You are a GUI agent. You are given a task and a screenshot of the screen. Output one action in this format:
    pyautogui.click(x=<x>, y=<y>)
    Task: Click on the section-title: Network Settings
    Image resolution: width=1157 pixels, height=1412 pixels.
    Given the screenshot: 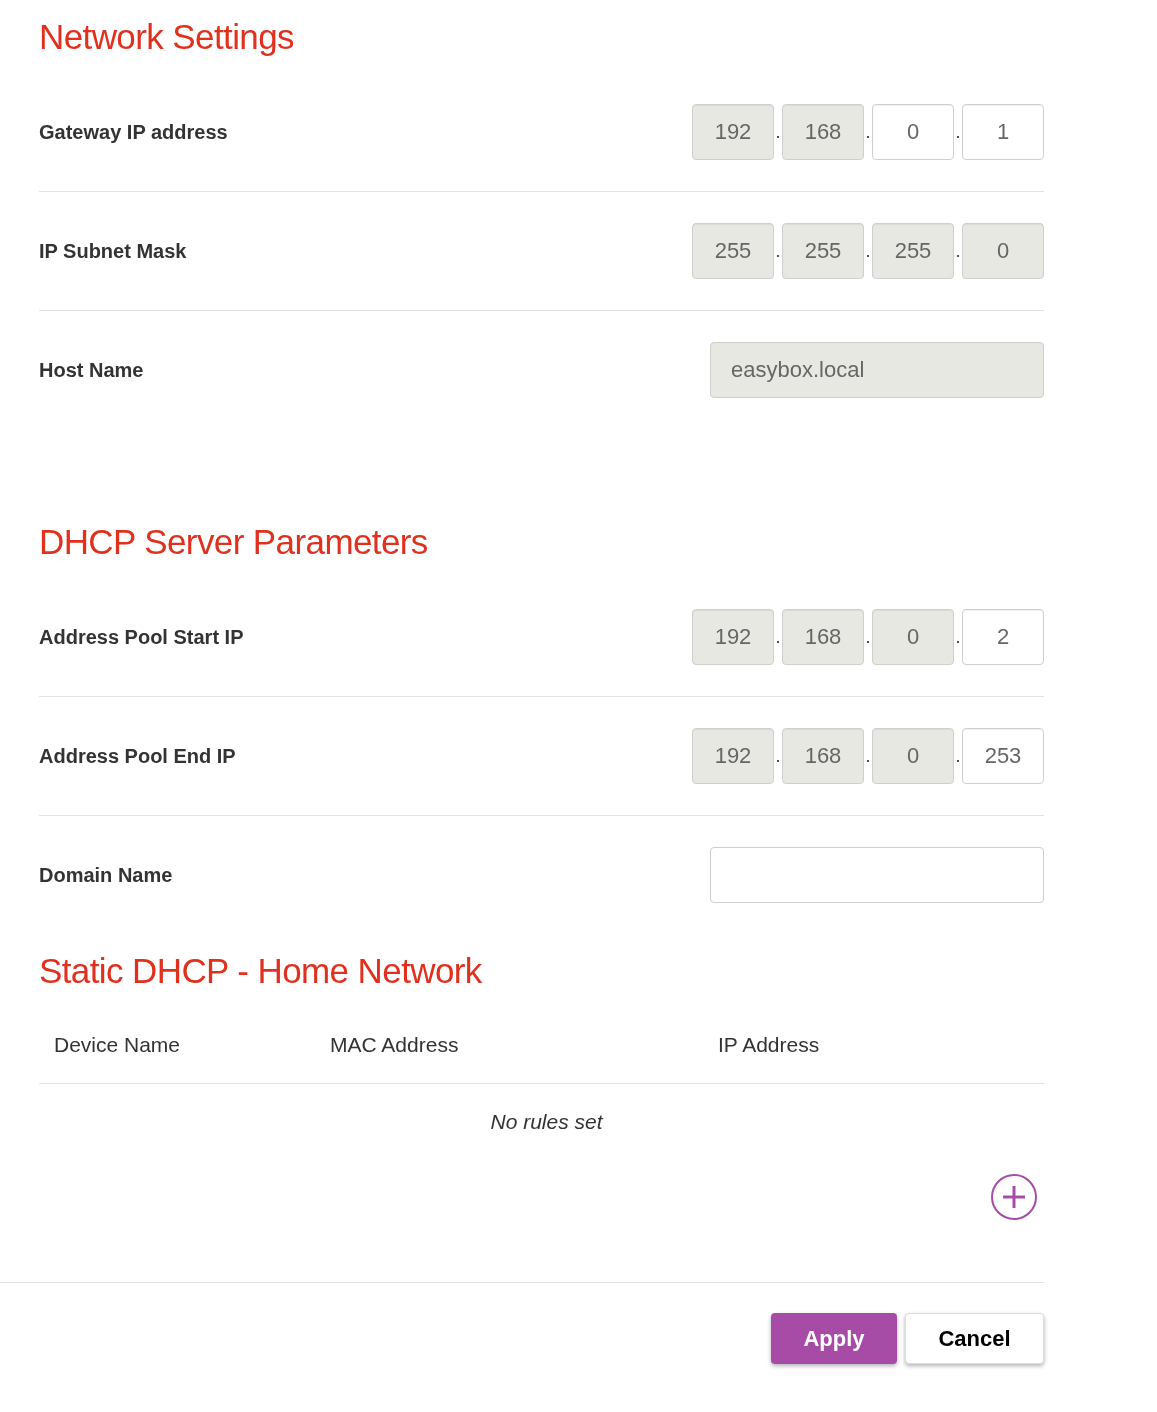 What is the action you would take?
    pyautogui.click(x=166, y=36)
    